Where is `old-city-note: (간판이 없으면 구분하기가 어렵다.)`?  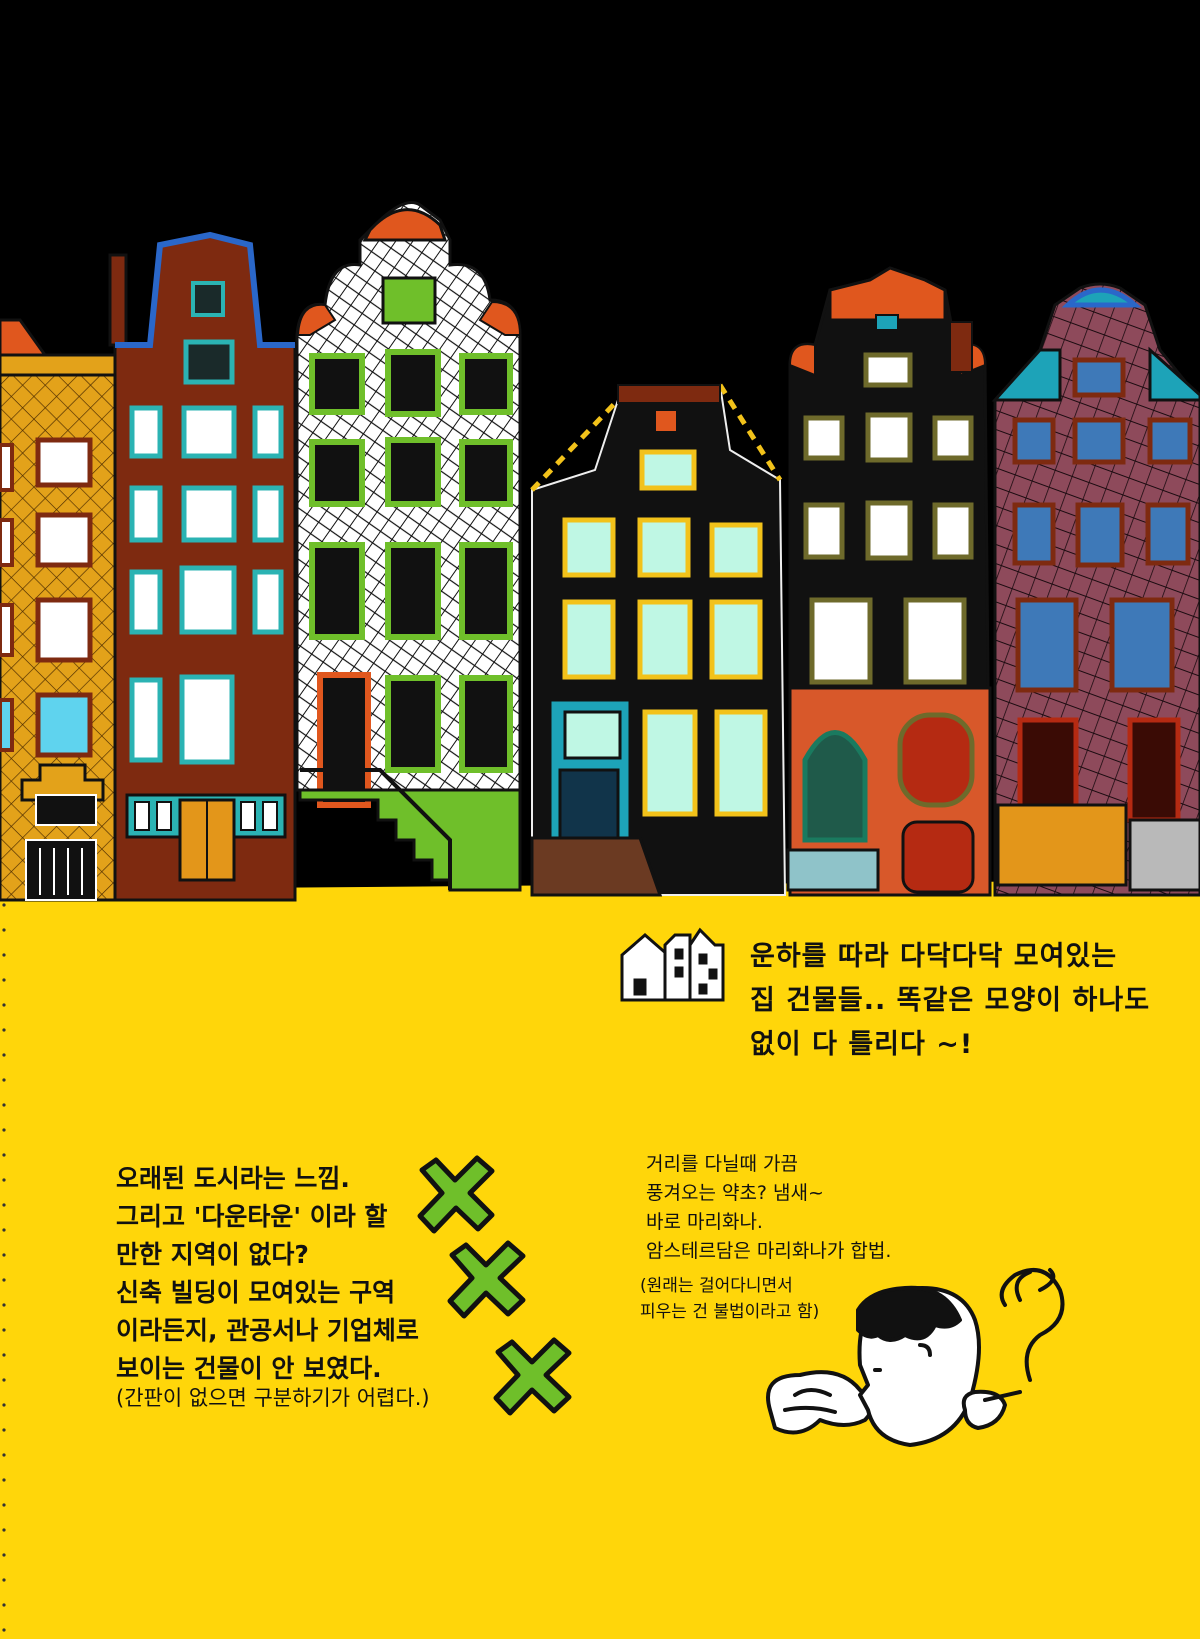 old-city-note: (간판이 없으면 구분하기가 어렵다.) is located at coordinates (273, 1398).